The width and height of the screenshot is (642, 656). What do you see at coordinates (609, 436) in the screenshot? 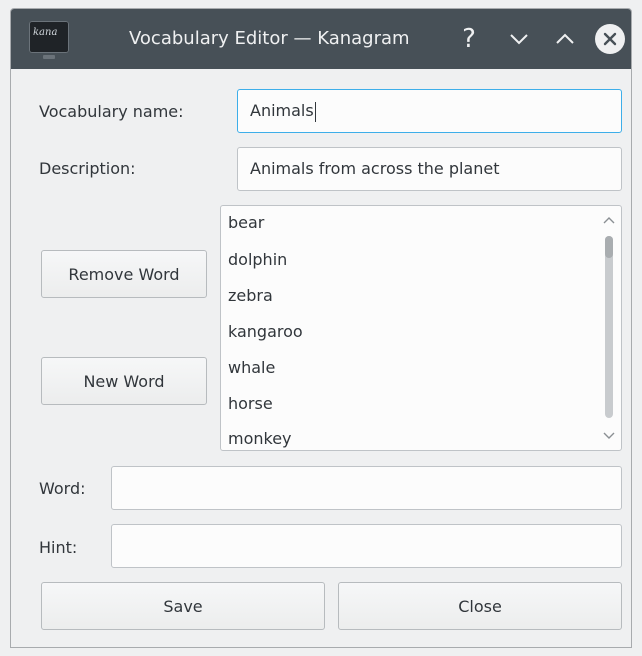
I see `scroll-down-icon` at bounding box center [609, 436].